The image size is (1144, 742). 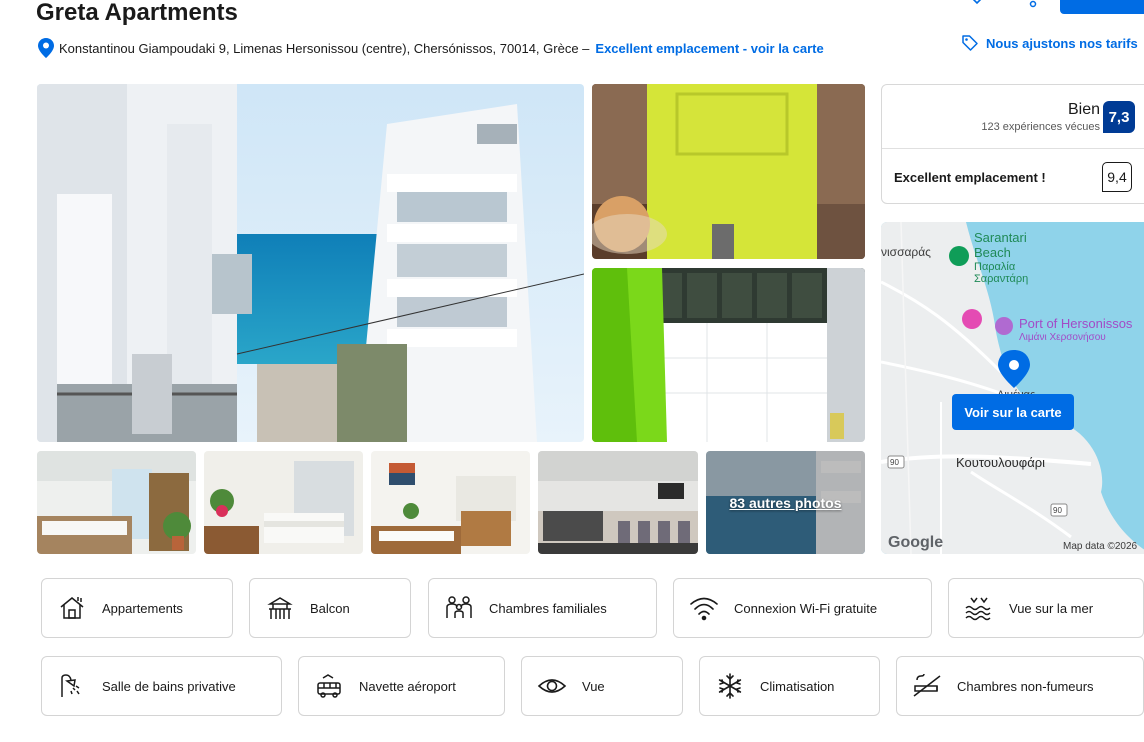 I want to click on facility-air-conditioning: Climatisation, so click(x=789, y=686).